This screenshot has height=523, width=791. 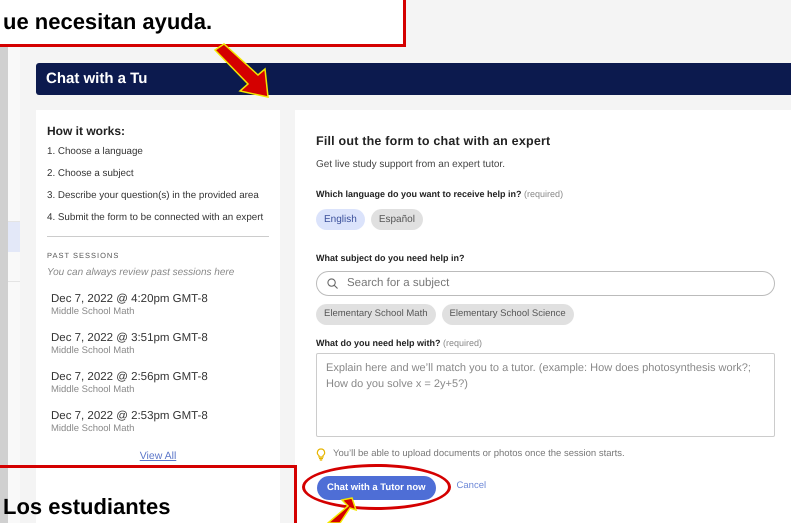 I want to click on language-chip: English, so click(x=340, y=219).